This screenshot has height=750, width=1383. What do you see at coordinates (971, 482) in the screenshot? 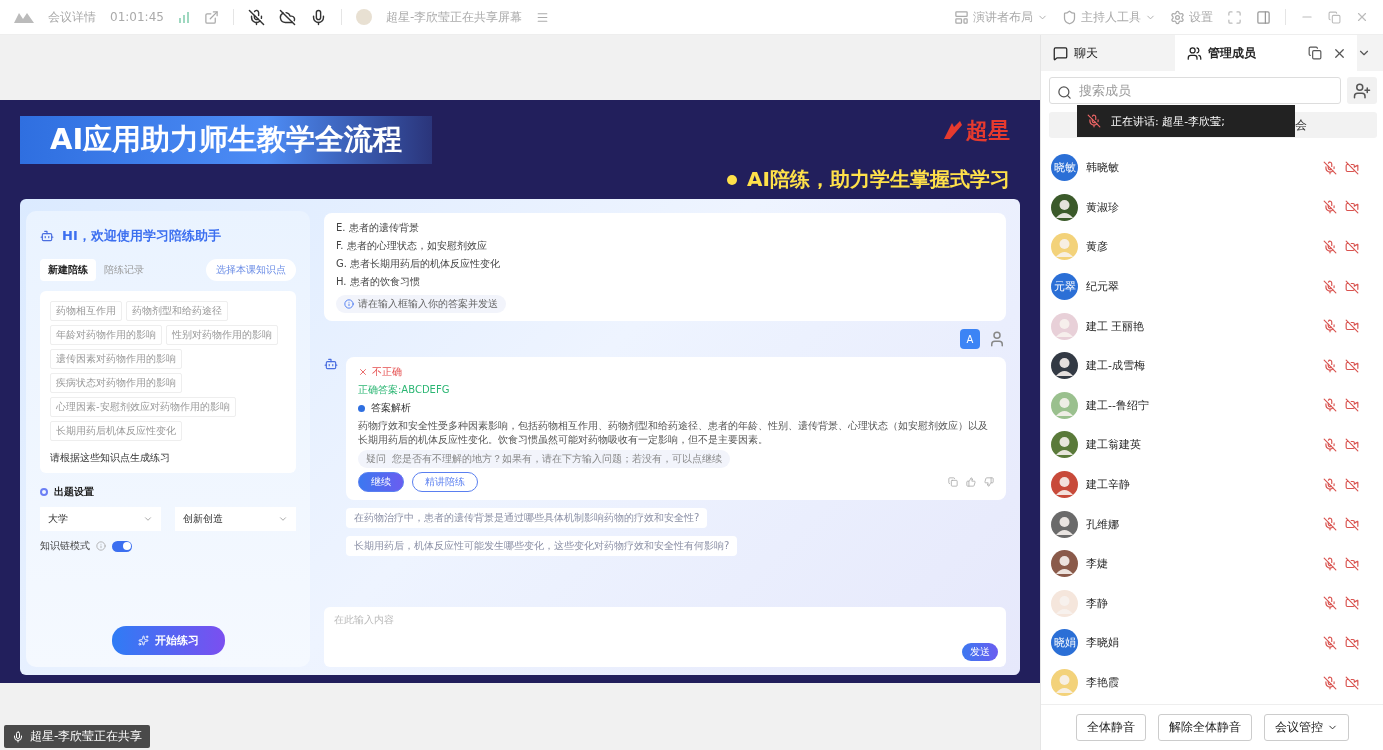
I see `thumbs-up-icon` at bounding box center [971, 482].